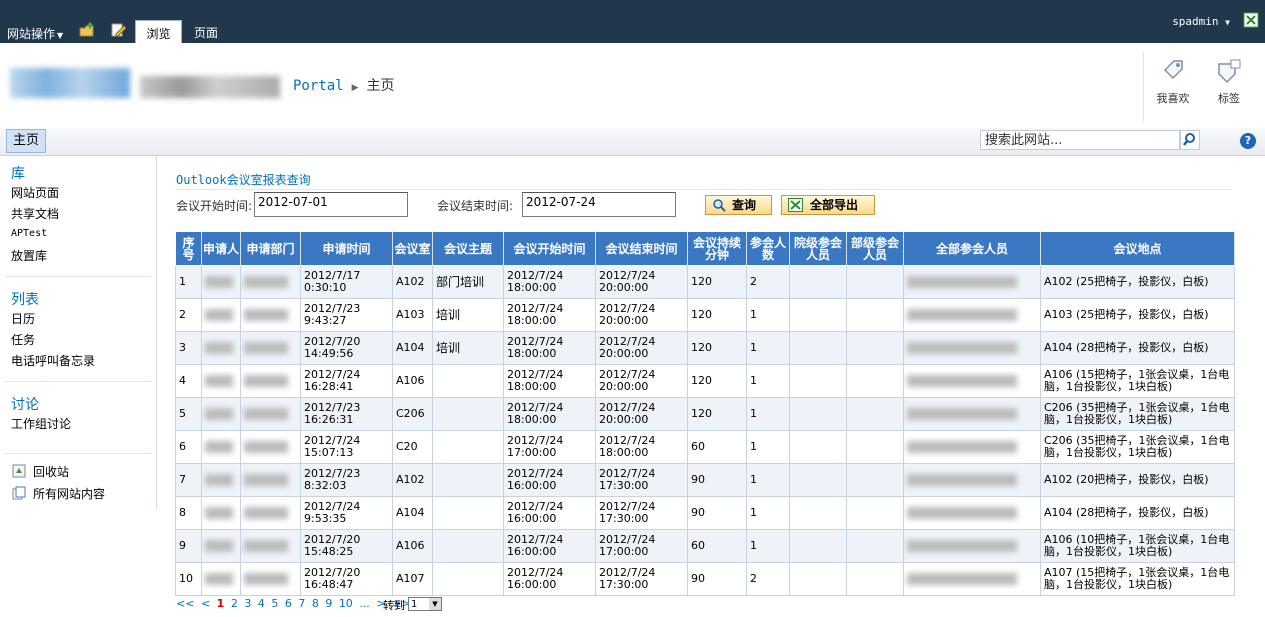  What do you see at coordinates (221, 248) in the screenshot?
I see `col-header-applicant: 申请人` at bounding box center [221, 248].